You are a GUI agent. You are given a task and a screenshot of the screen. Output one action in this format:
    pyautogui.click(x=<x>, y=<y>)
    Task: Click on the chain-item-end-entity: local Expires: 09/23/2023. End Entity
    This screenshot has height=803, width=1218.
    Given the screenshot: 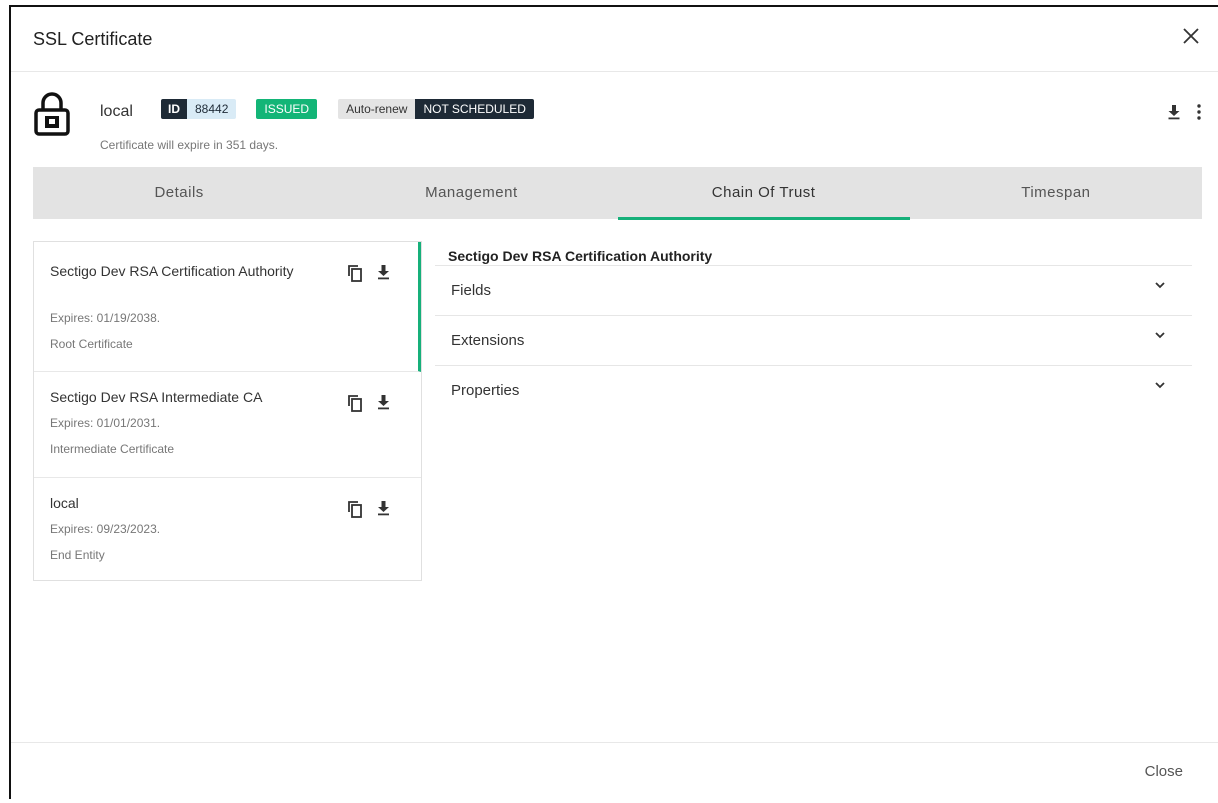 What is the action you would take?
    pyautogui.click(x=227, y=529)
    